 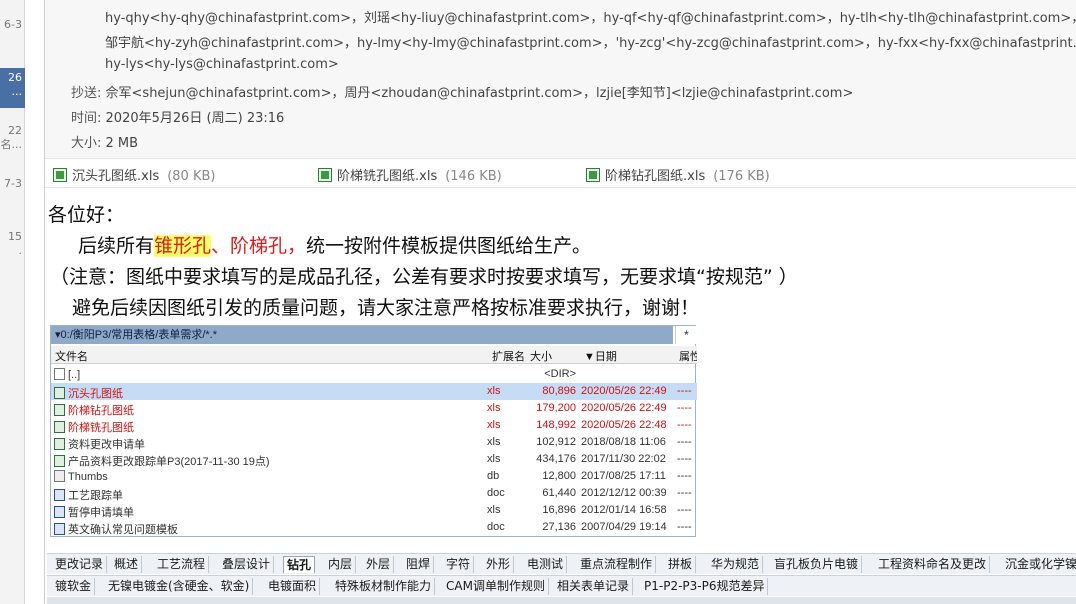 I want to click on greeting-text: 各位好：, so click(x=86, y=215).